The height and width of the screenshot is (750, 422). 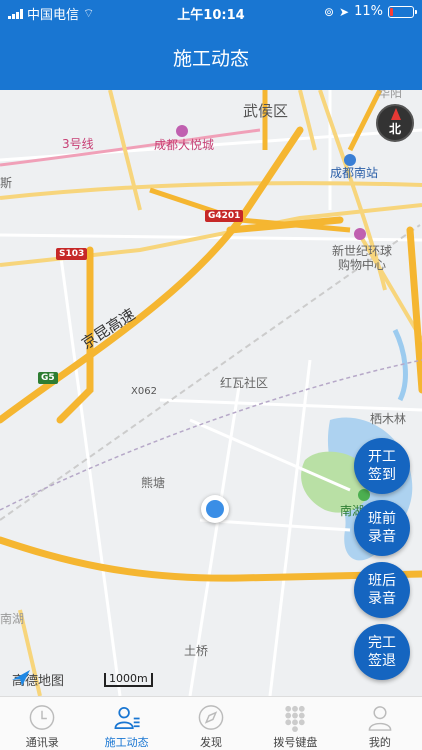 What do you see at coordinates (382, 528) in the screenshot?
I see `pre-shift-recording-button: 班前 录音` at bounding box center [382, 528].